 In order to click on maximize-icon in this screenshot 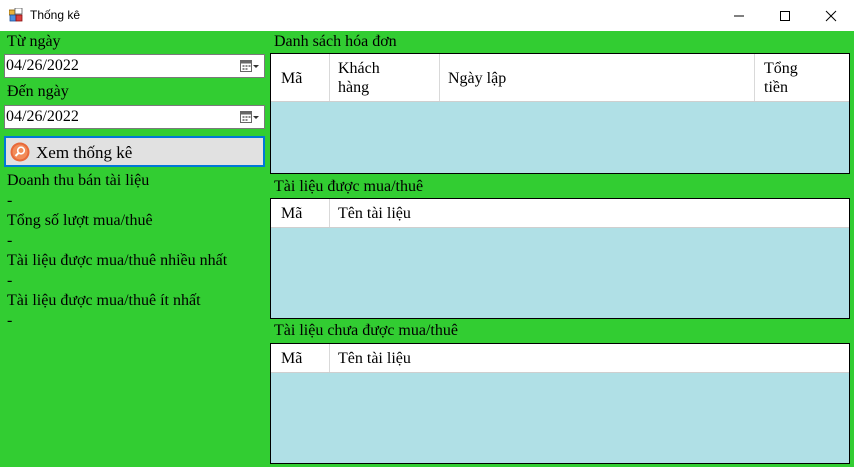, I will do `click(785, 15)`.